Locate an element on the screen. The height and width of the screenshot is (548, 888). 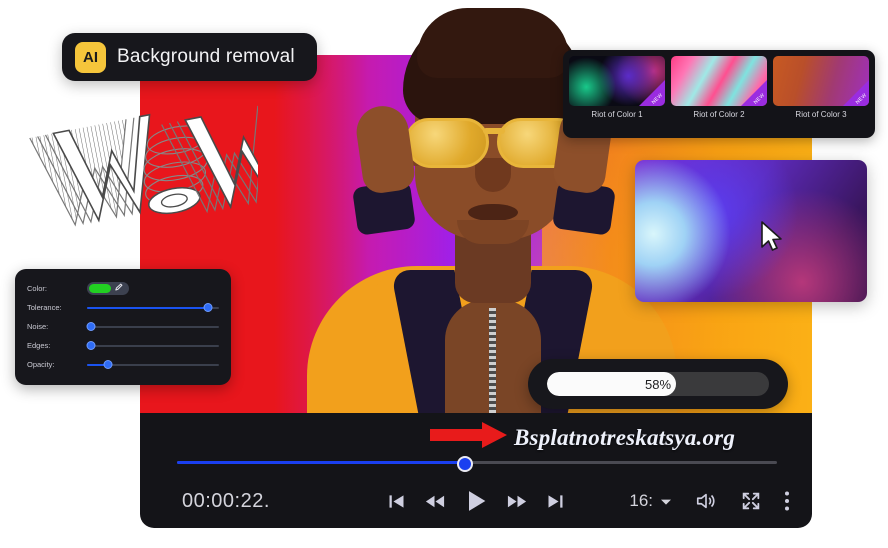
thumbnail-item: NEW Riot of Color 1 is located at coordinates (617, 94).